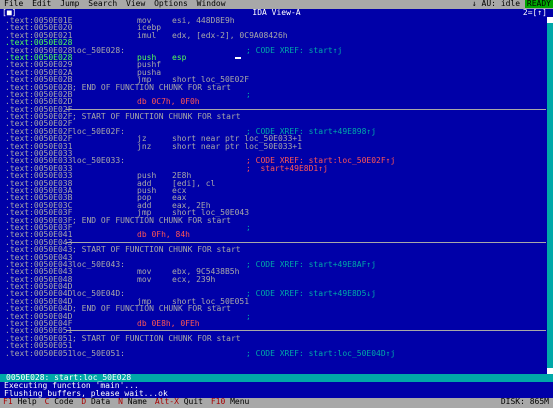 The height and width of the screenshot is (408, 553). Describe the element at coordinates (474, 4) in the screenshot. I see `down-arrow-icon: ↓` at that location.